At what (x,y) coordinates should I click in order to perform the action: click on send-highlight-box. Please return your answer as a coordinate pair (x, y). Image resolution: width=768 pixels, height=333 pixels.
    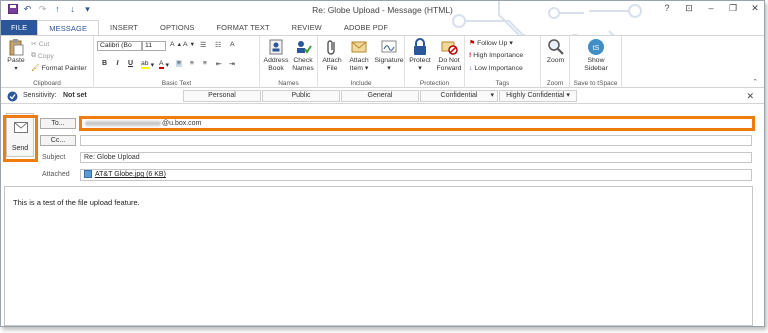
    Looking at the image, I should click on (20, 138).